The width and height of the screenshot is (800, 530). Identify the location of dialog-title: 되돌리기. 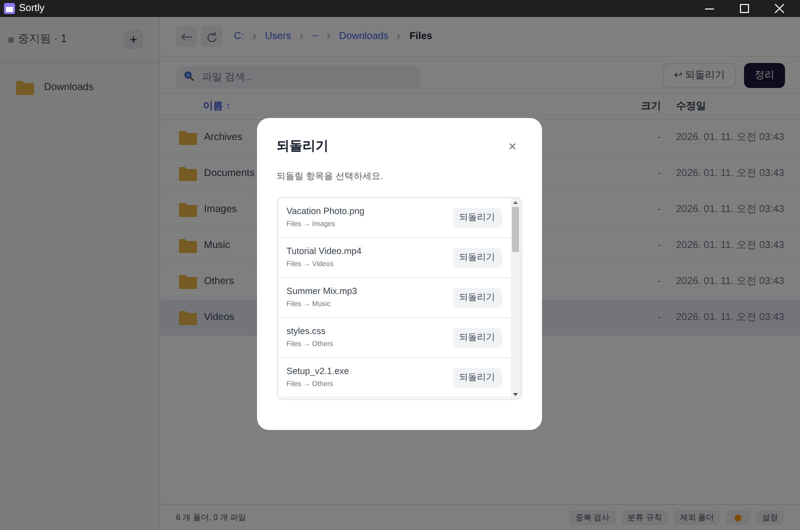
(302, 146).